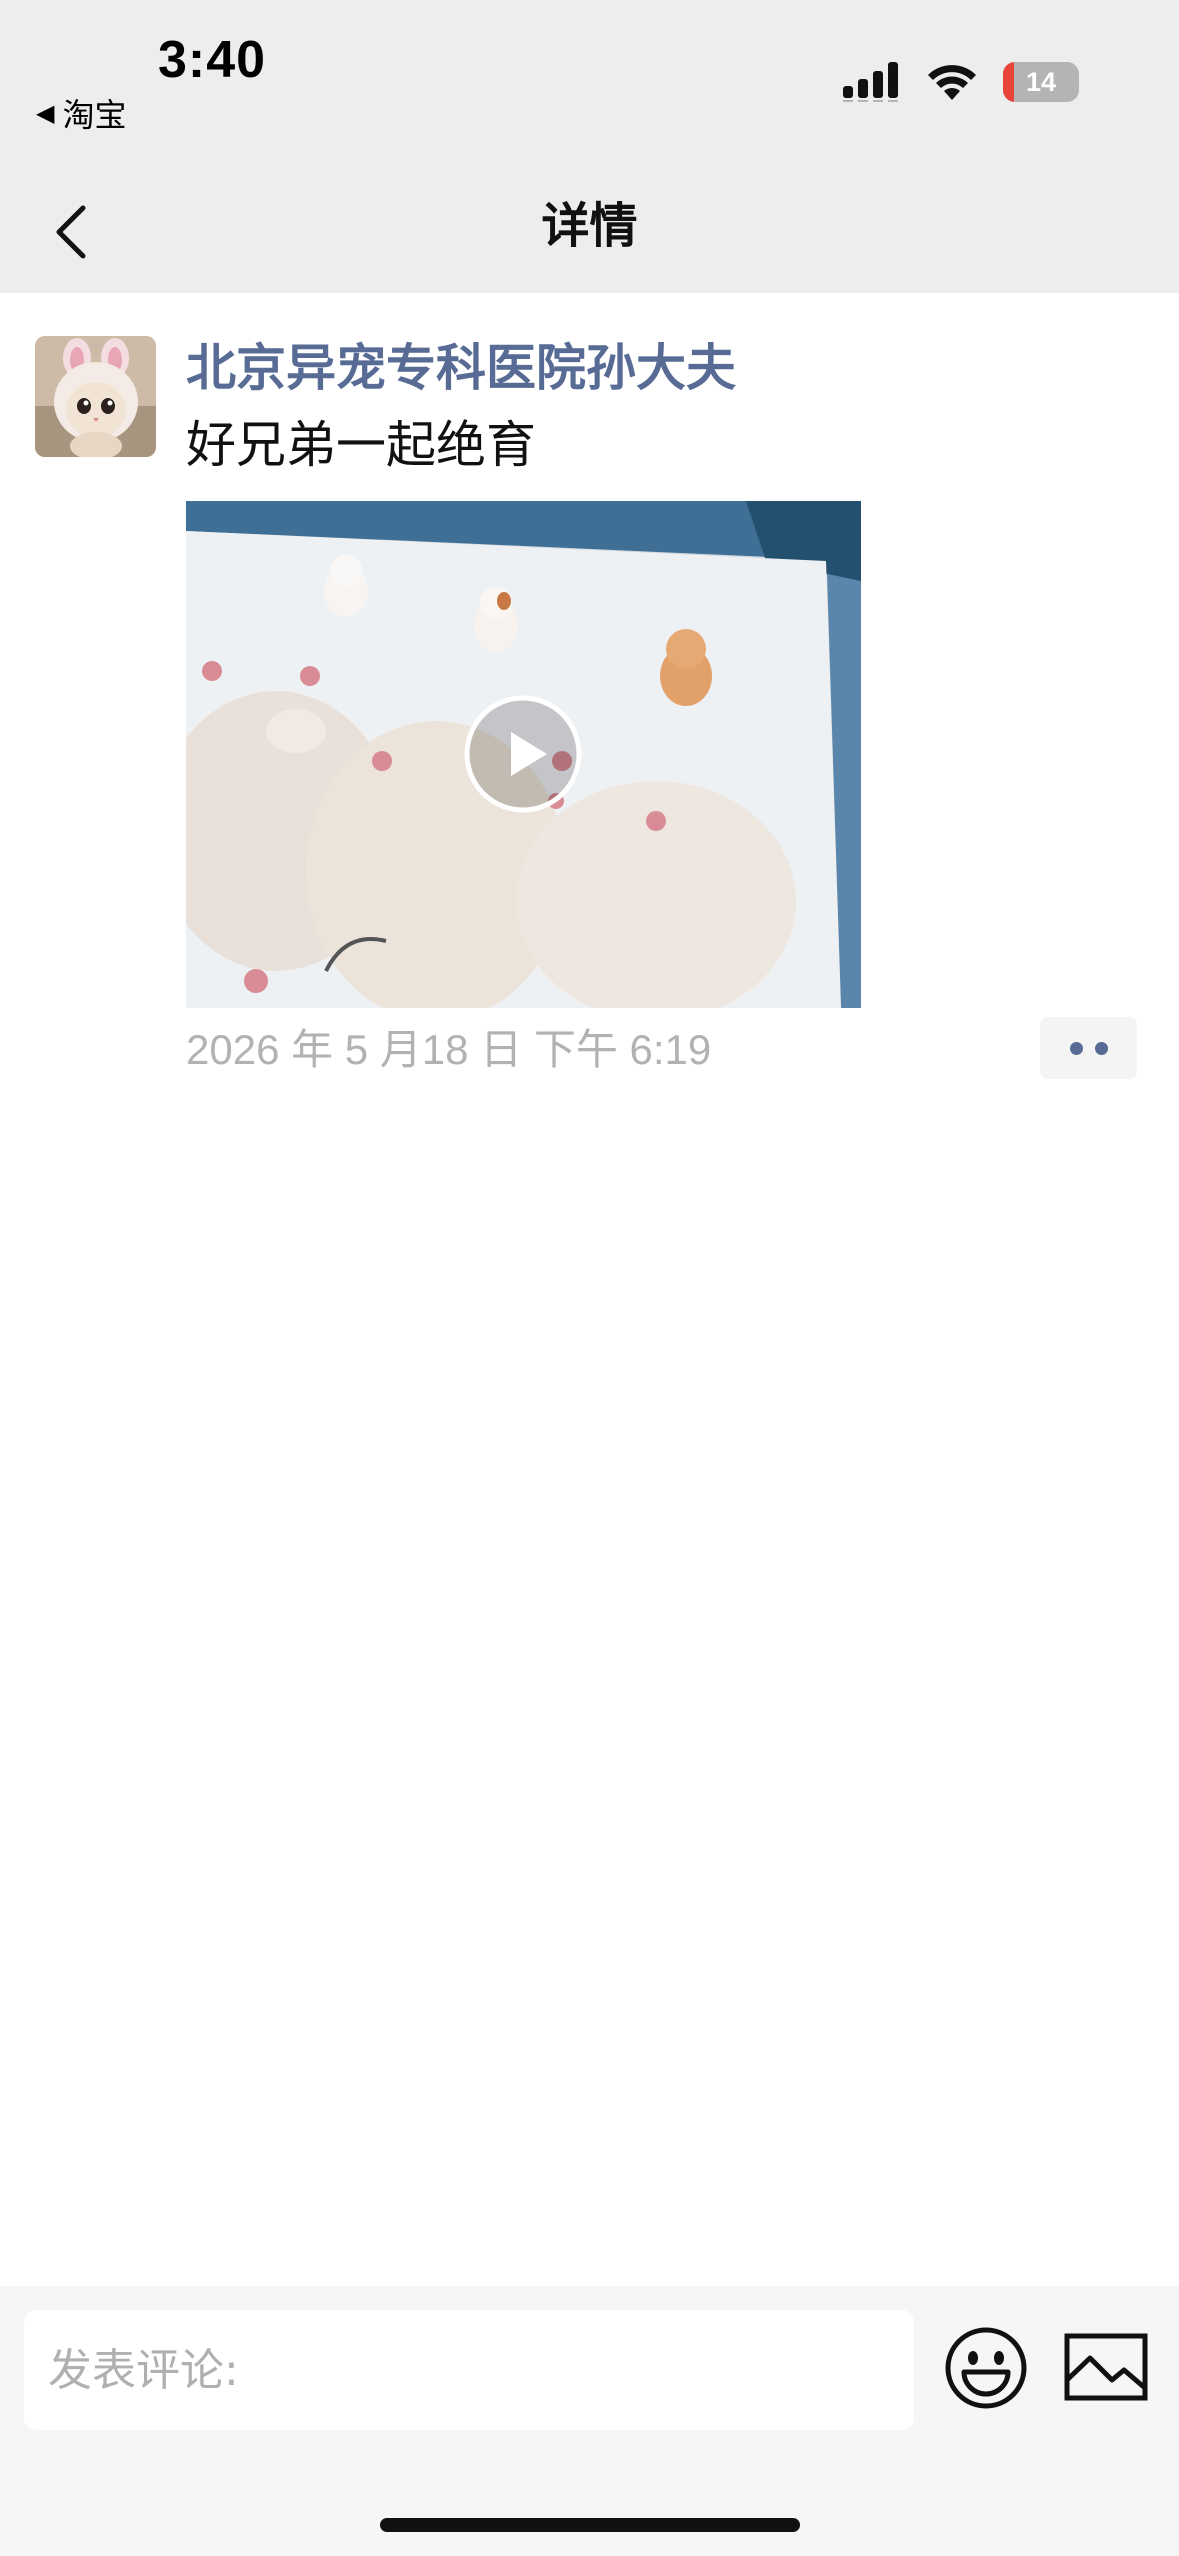 The height and width of the screenshot is (2556, 1179). What do you see at coordinates (1101, 1048) in the screenshot?
I see `dot-icon` at bounding box center [1101, 1048].